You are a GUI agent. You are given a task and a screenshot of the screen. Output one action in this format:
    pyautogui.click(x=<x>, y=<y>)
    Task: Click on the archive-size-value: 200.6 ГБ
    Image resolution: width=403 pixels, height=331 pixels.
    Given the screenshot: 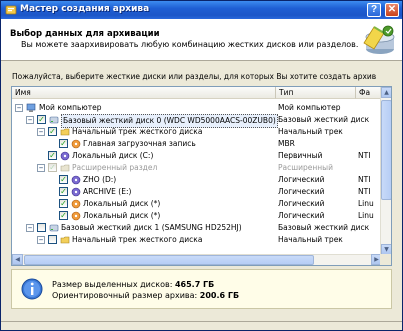 What is the action you would take?
    pyautogui.click(x=219, y=295)
    